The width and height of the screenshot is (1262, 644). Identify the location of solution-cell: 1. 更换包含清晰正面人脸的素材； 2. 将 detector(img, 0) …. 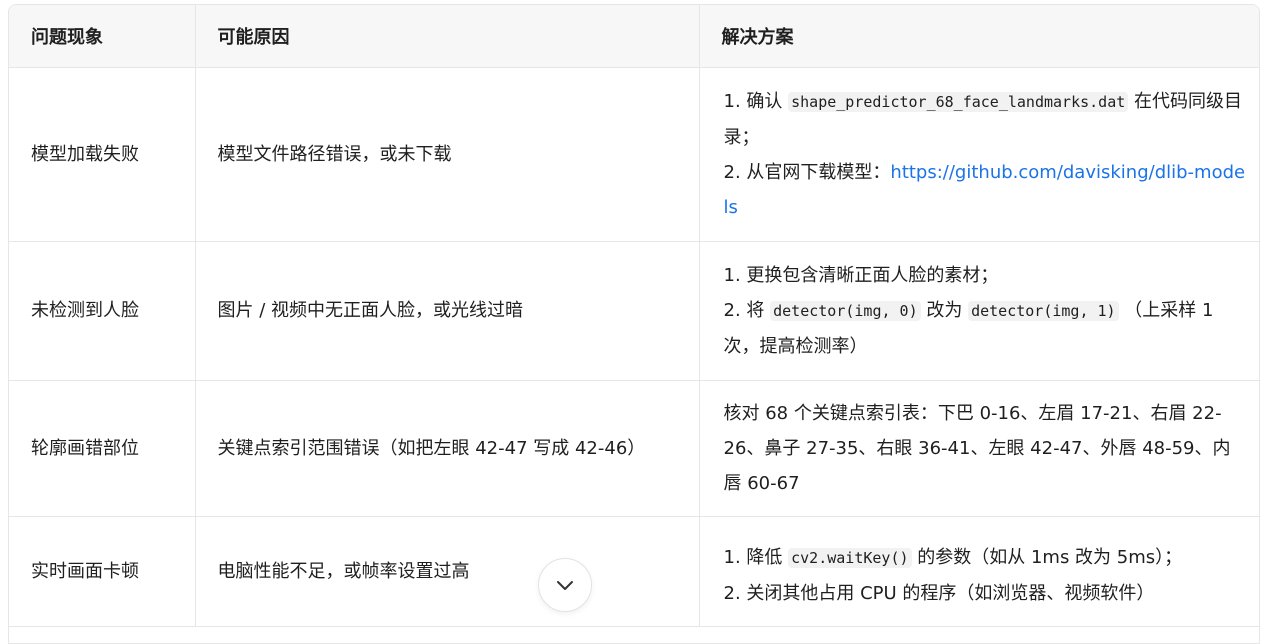
(979, 311).